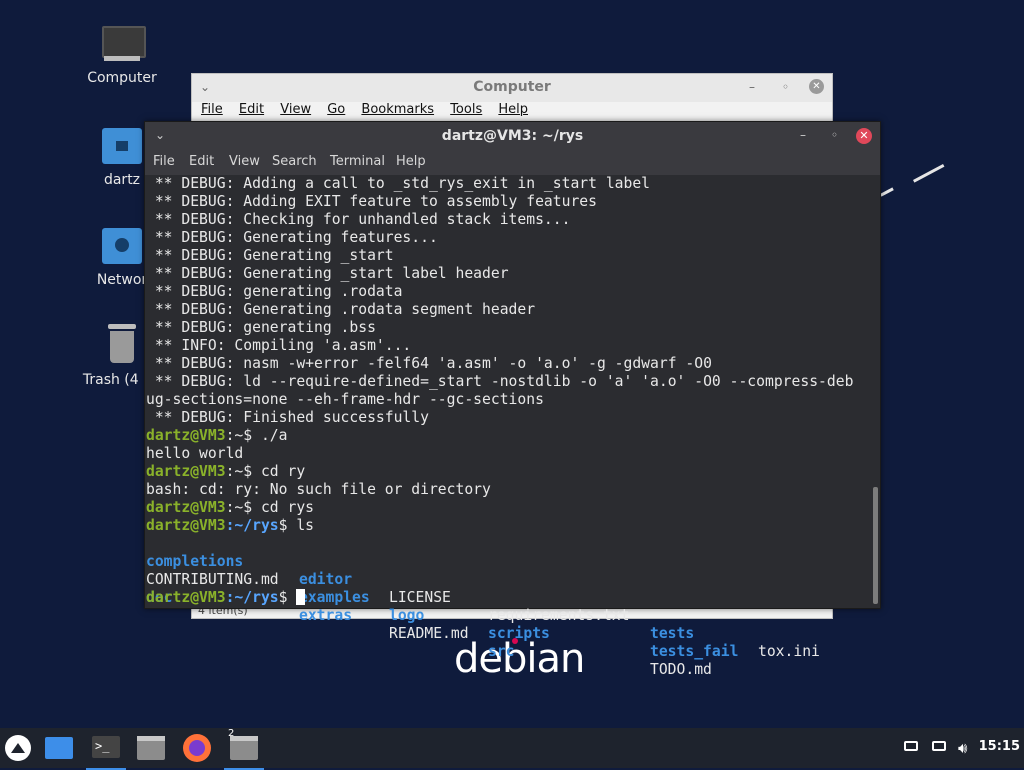 The width and height of the screenshot is (1024, 770). I want to click on text-cursor, so click(301, 597).